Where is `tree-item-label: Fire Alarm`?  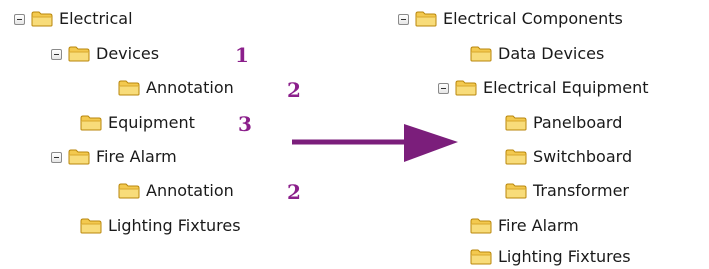
tree-item-label: Fire Alarm is located at coordinates (538, 225).